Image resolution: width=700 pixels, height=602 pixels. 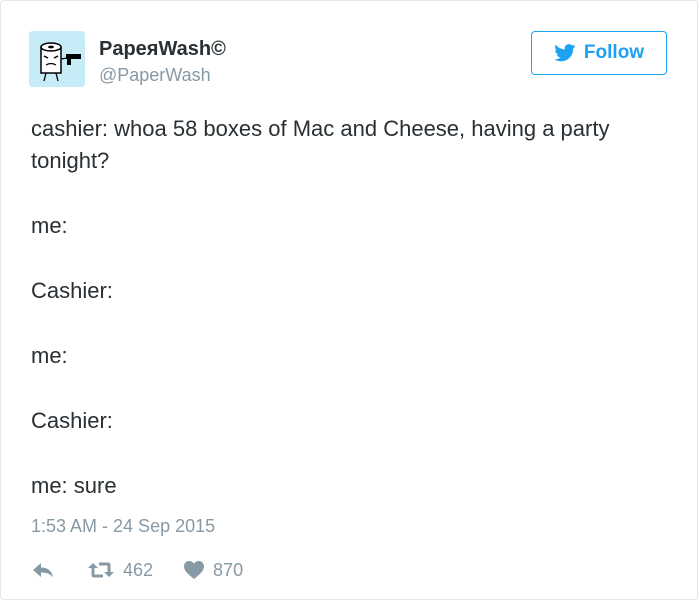 I want to click on toilet-paper-gun-icon, so click(x=57, y=59).